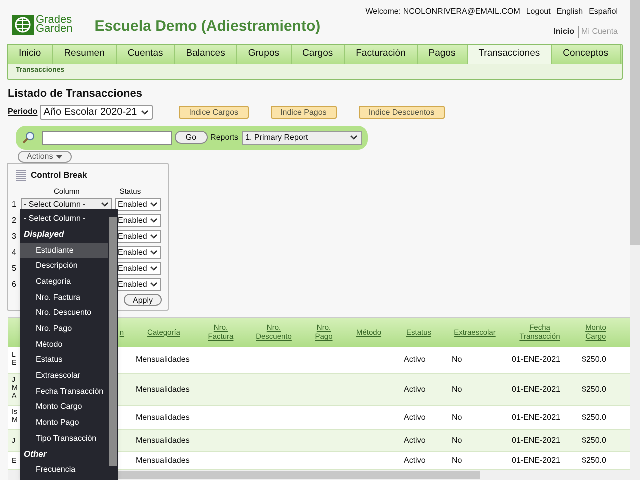 The image size is (640, 480). What do you see at coordinates (113, 344) in the screenshot?
I see `dropdown-scrollbar` at bounding box center [113, 344].